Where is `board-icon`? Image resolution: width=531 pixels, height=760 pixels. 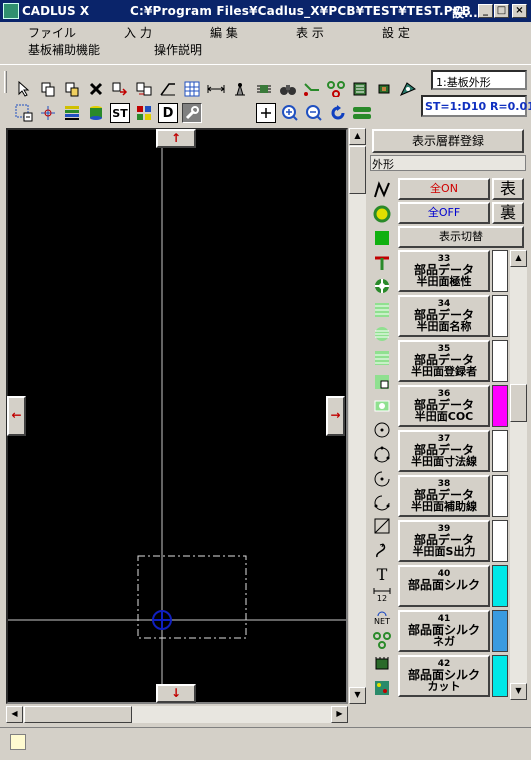 board-icon is located at coordinates (408, 89).